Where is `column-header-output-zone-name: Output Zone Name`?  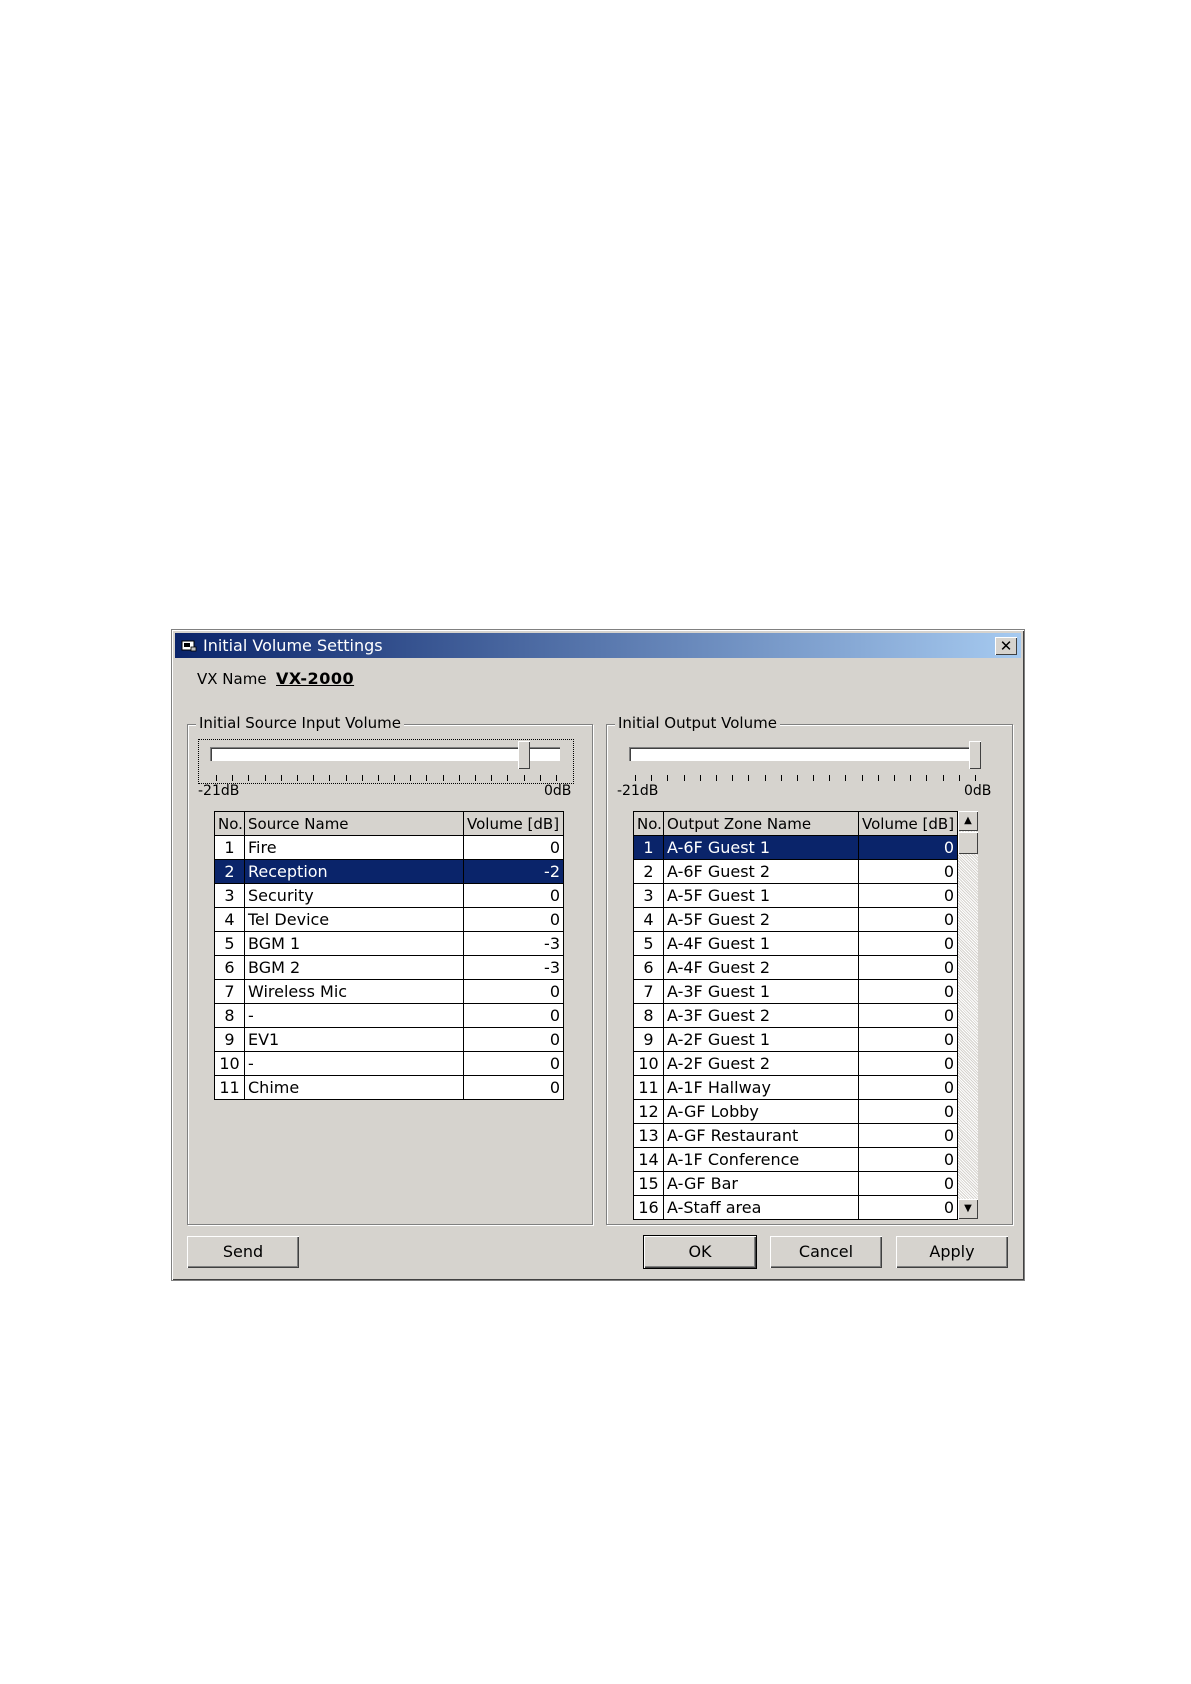
column-header-output-zone-name: Output Zone Name is located at coordinates (761, 823).